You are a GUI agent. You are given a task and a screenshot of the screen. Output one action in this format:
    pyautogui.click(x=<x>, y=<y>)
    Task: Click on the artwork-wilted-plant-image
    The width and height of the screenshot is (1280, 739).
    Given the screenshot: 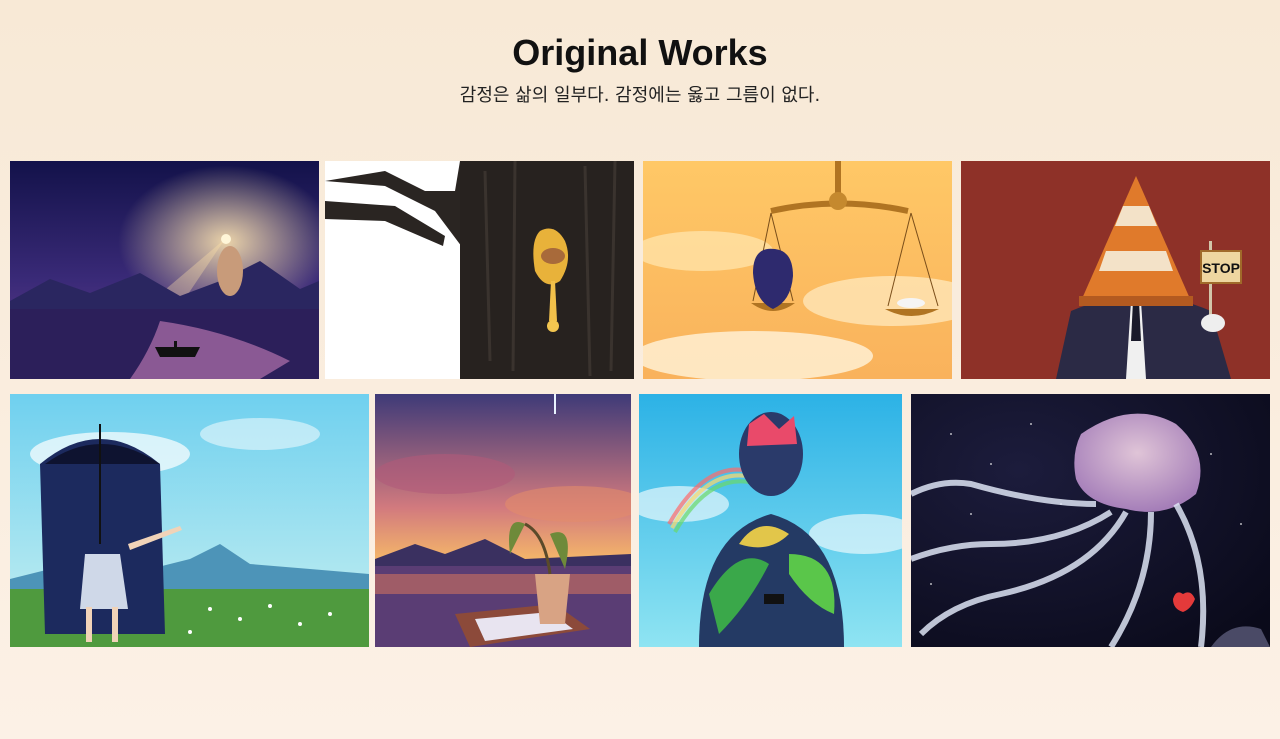 What is the action you would take?
    pyautogui.click(x=503, y=520)
    